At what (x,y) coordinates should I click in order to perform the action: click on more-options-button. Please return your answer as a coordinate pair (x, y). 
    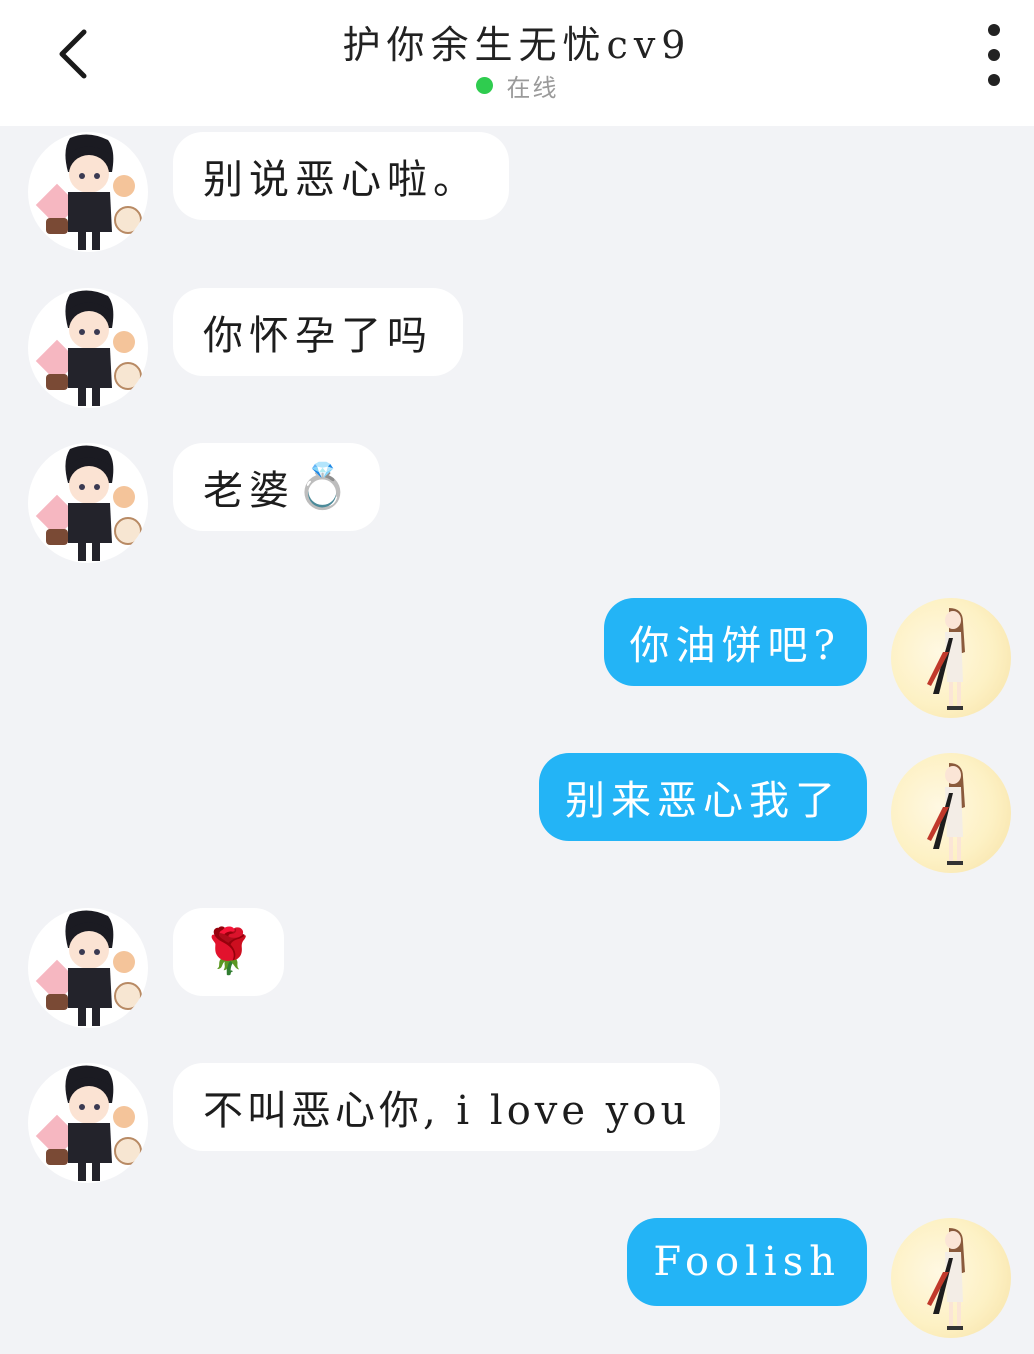
    Looking at the image, I should click on (994, 55).